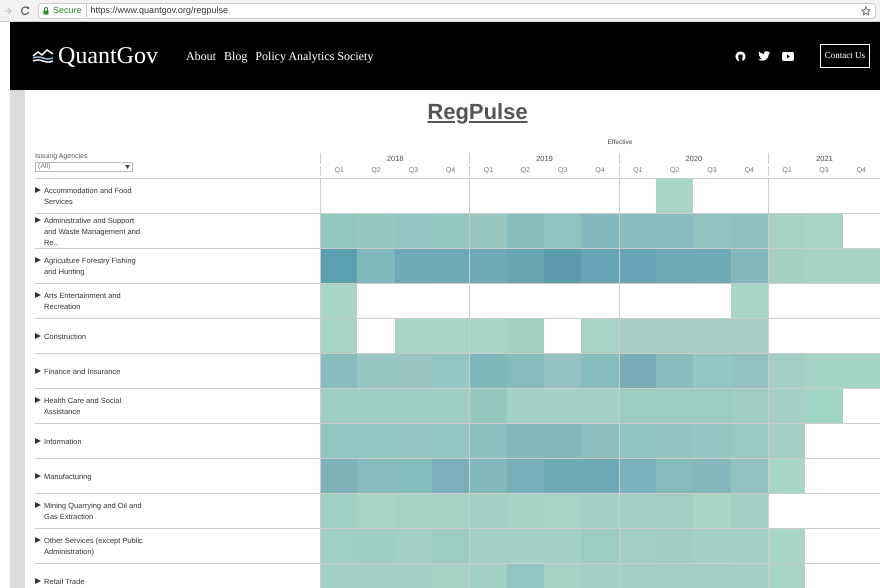  What do you see at coordinates (70, 11) in the screenshot?
I see `secure-label: Secure` at bounding box center [70, 11].